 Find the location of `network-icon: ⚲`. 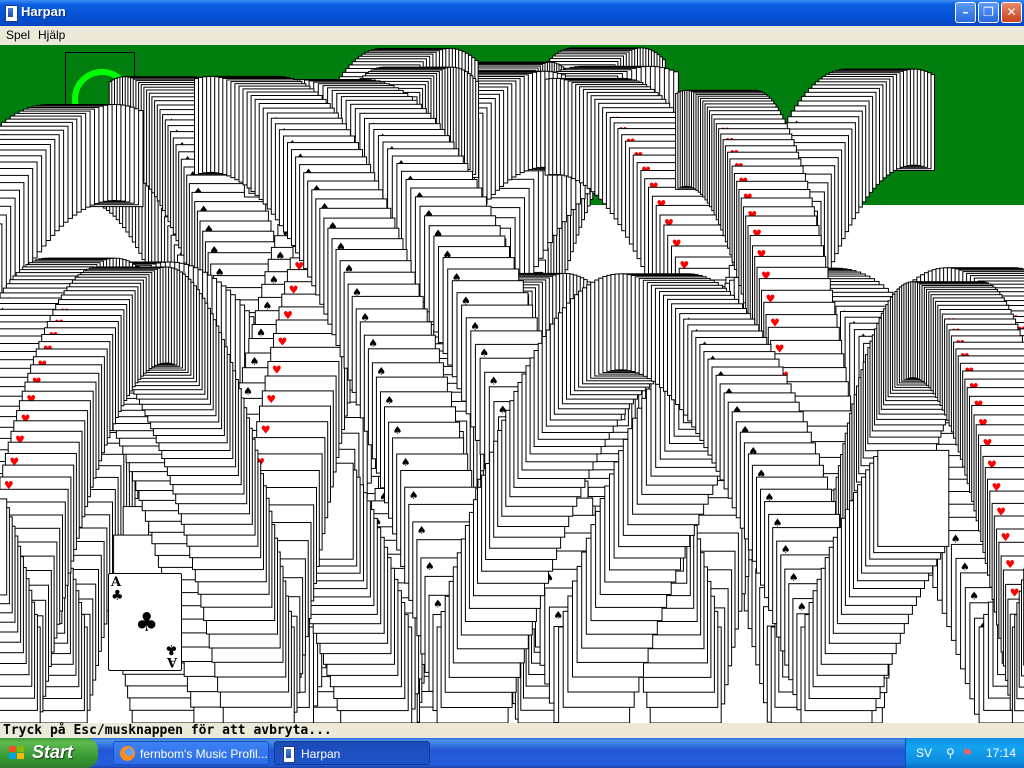

network-icon: ⚲ is located at coordinates (950, 753).